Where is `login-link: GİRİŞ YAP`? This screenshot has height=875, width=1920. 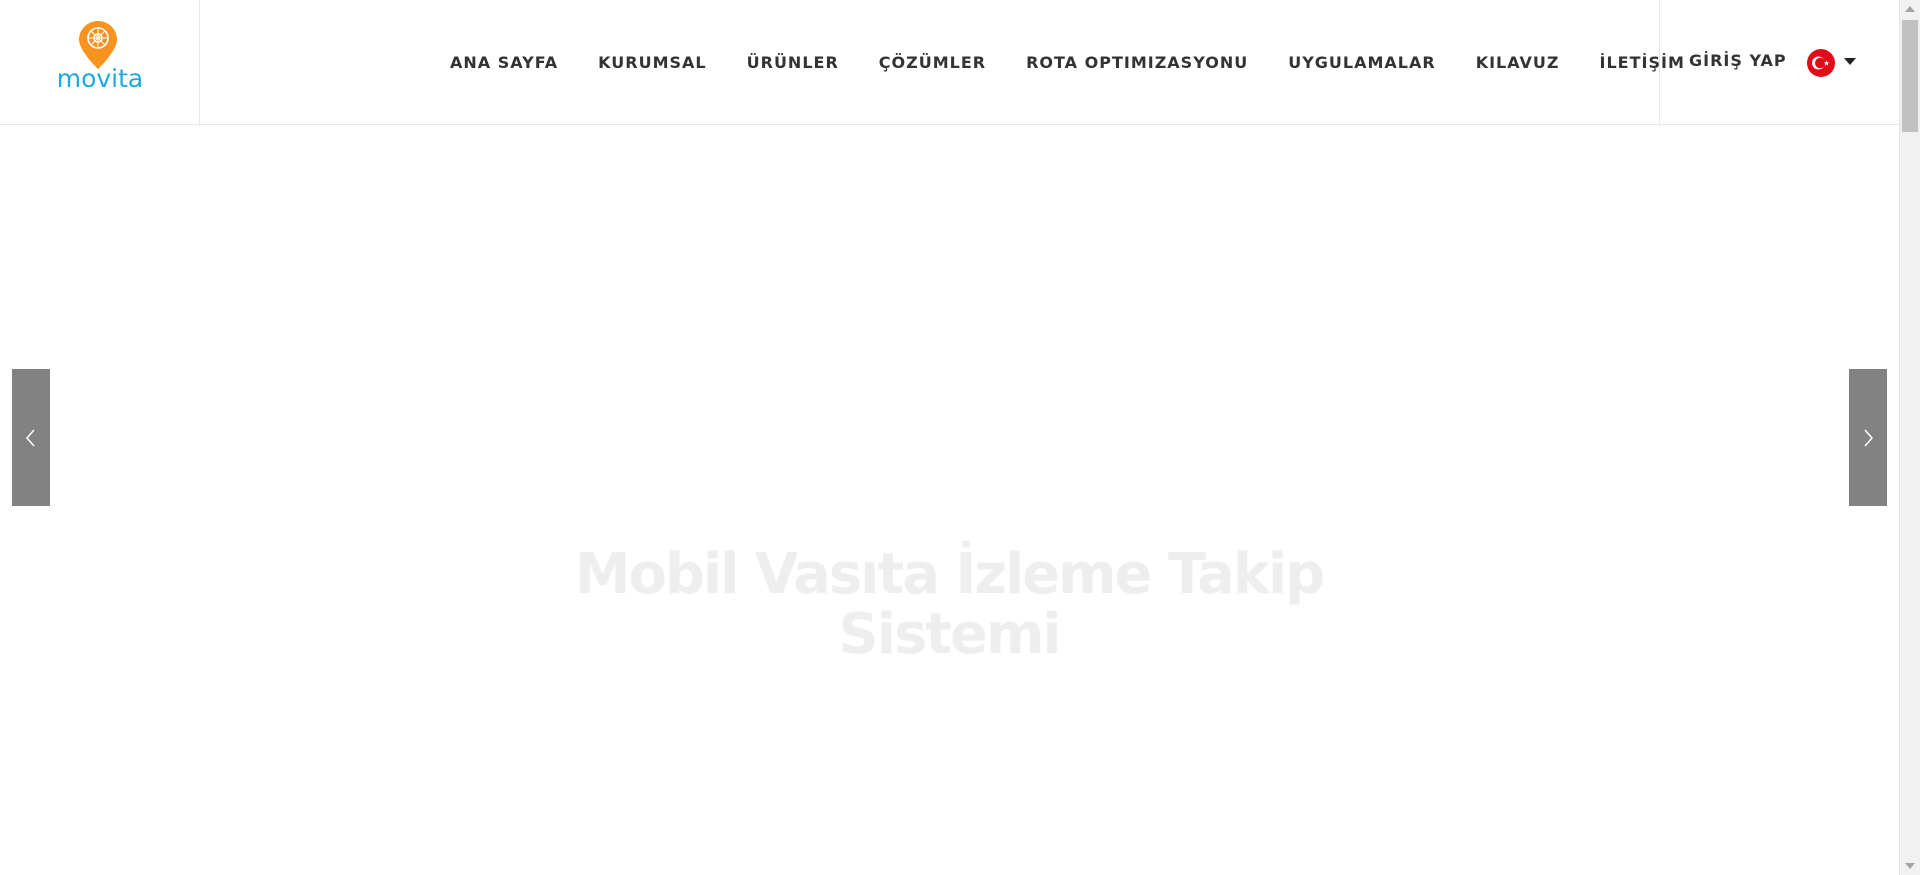 login-link: GİRİŞ YAP is located at coordinates (1738, 60).